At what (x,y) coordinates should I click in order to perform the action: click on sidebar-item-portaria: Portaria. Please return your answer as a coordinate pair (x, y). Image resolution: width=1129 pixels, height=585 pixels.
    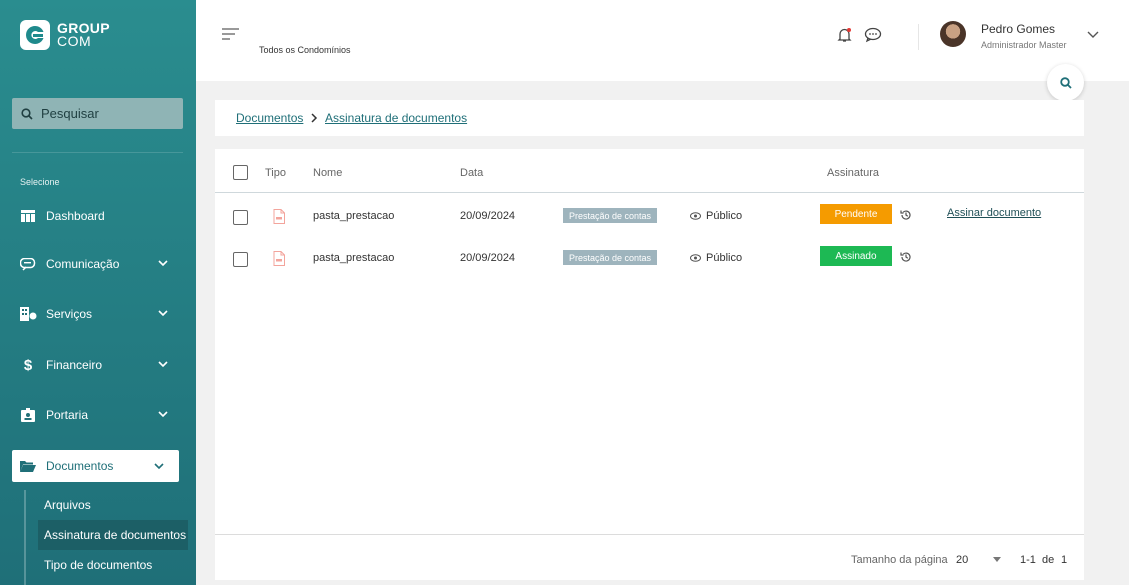
    Looking at the image, I should click on (97, 415).